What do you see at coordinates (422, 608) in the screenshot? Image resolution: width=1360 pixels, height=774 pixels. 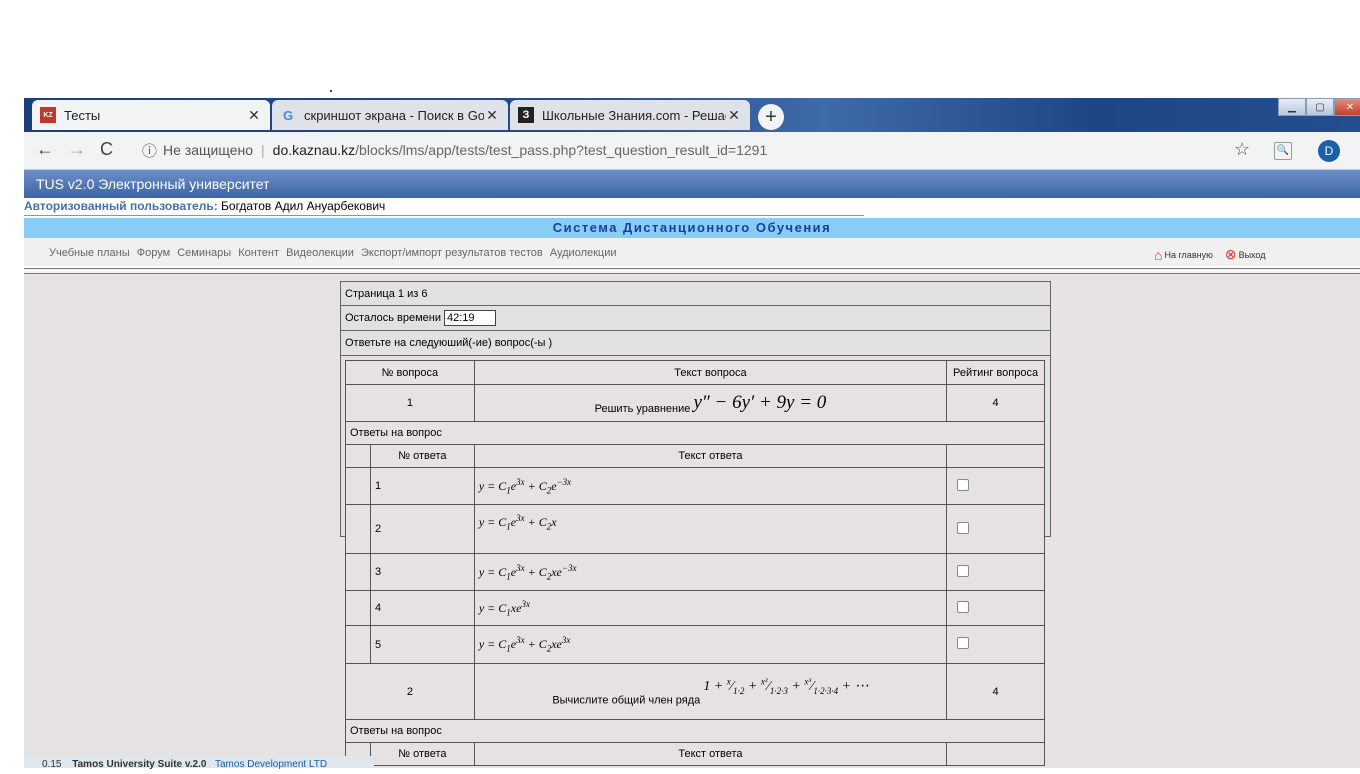 I see `answer-num: 4` at bounding box center [422, 608].